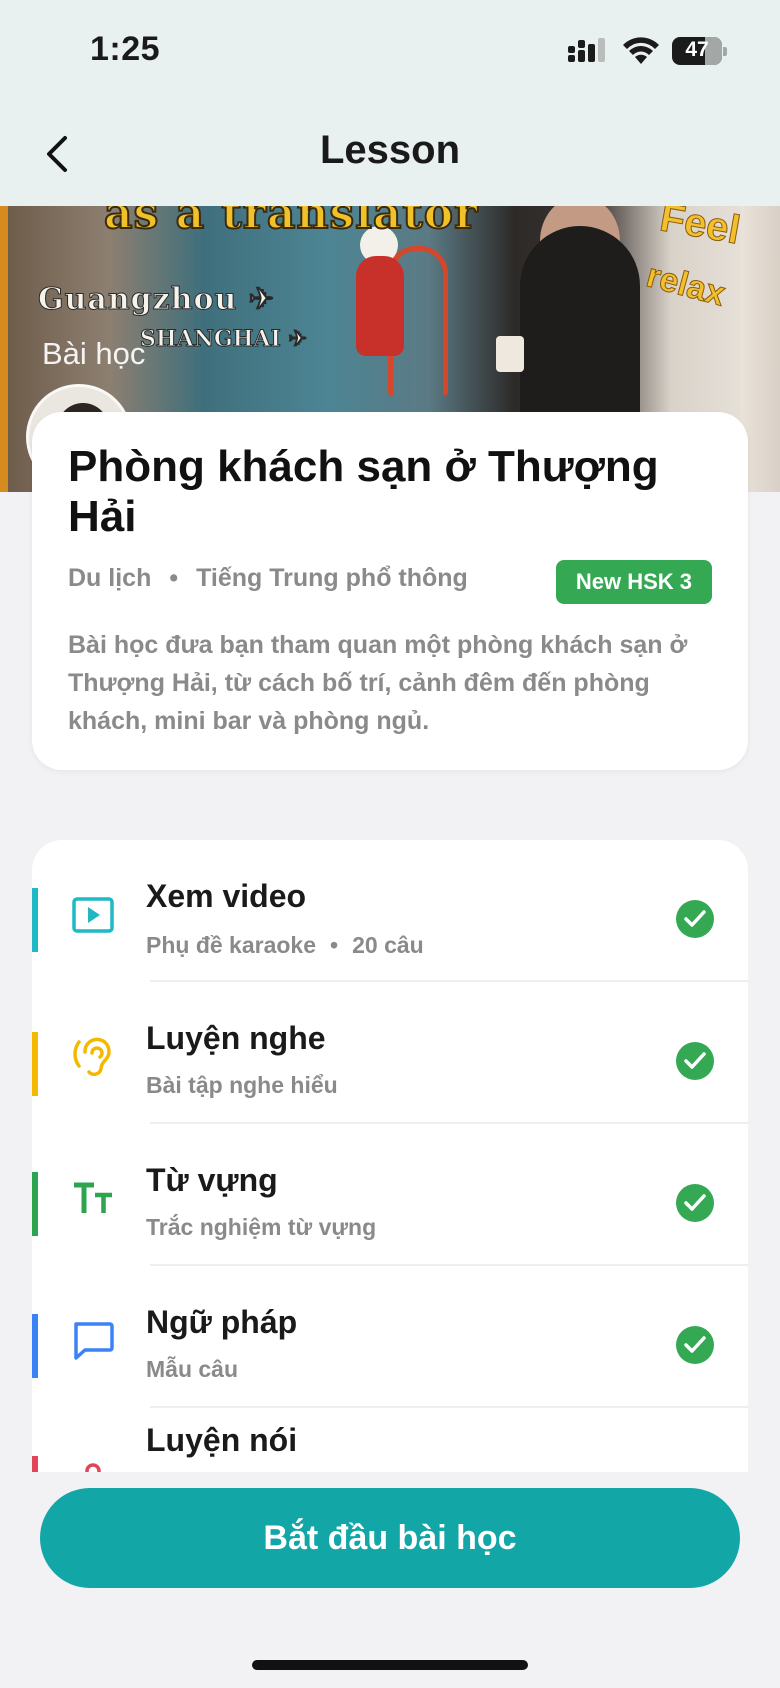  I want to click on start-lesson-button: Bắt đầu bài học, so click(390, 1538).